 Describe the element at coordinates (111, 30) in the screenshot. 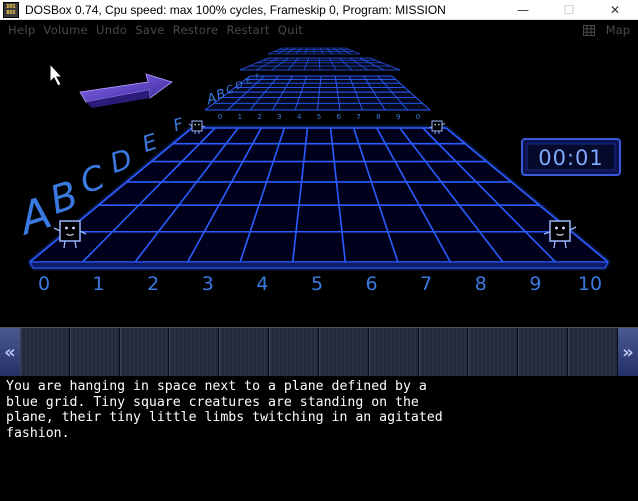

I see `menu-undo: Undo` at that location.